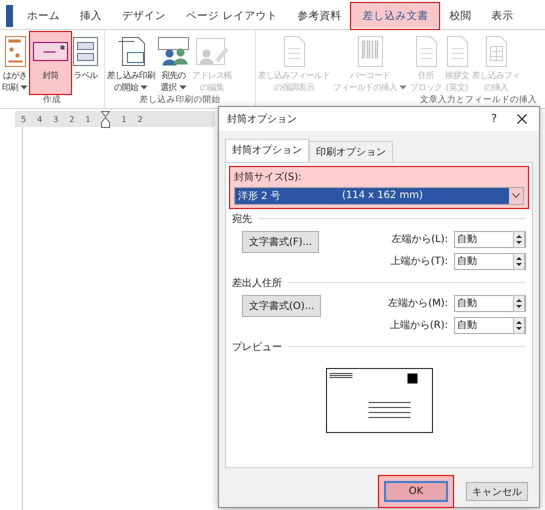  I want to click on ribbon-button: 差し込み印刷 の開始, so click(131, 63).